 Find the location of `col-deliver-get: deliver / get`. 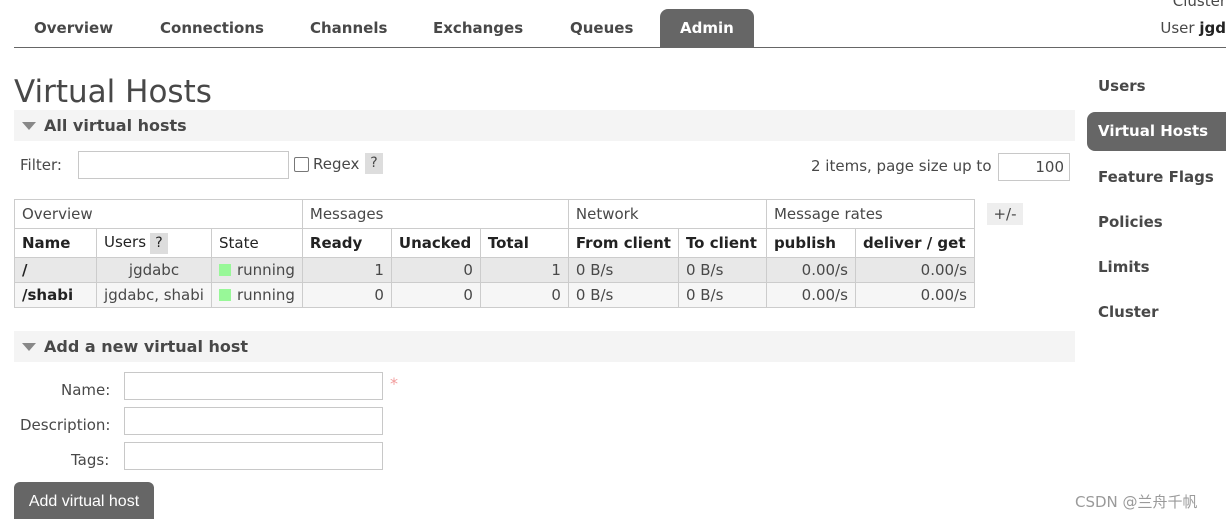

col-deliver-get: deliver / get is located at coordinates (914, 243).